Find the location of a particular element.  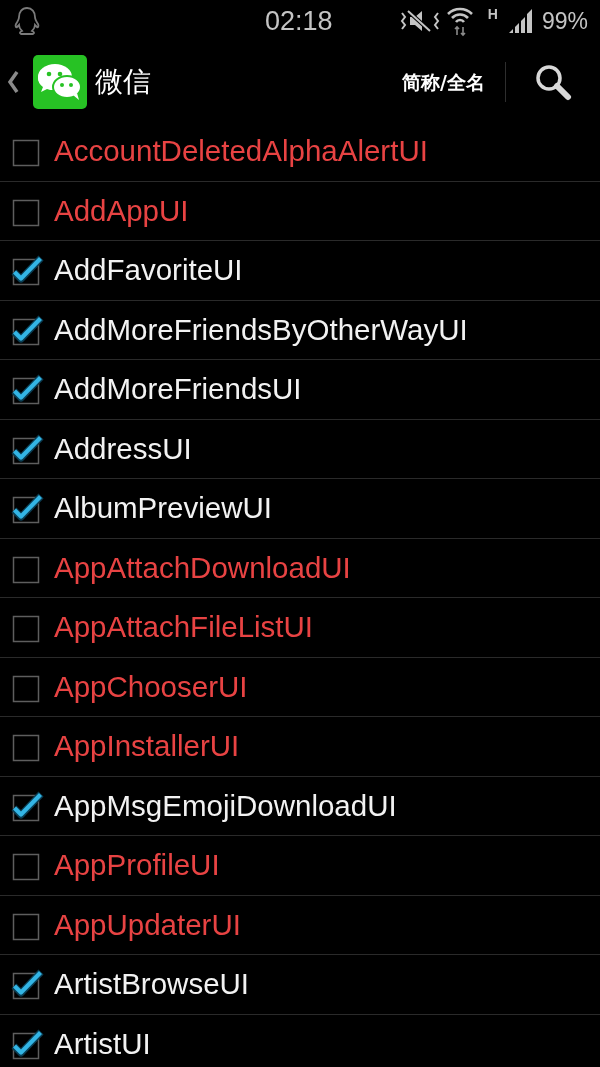

activity-name: ArtistBrowseUI is located at coordinates (152, 984).